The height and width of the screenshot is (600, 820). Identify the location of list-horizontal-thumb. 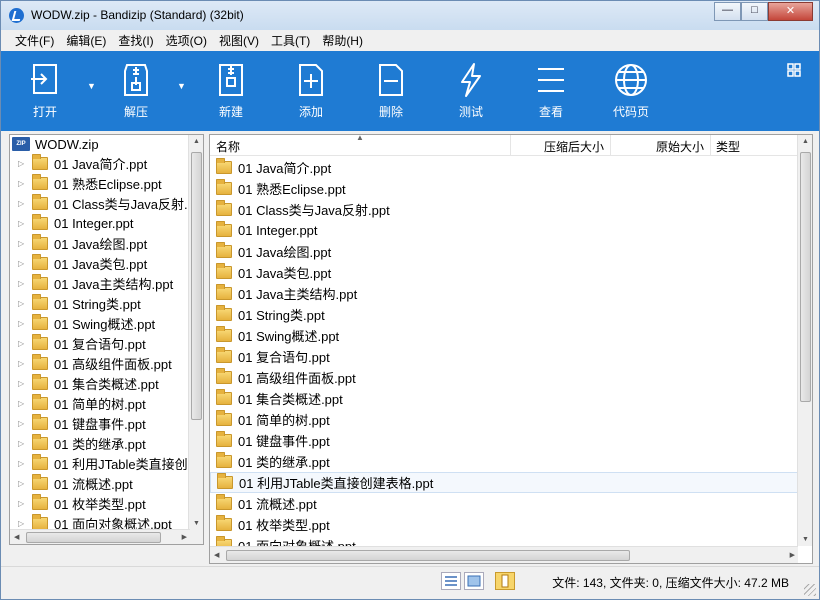
(428, 555).